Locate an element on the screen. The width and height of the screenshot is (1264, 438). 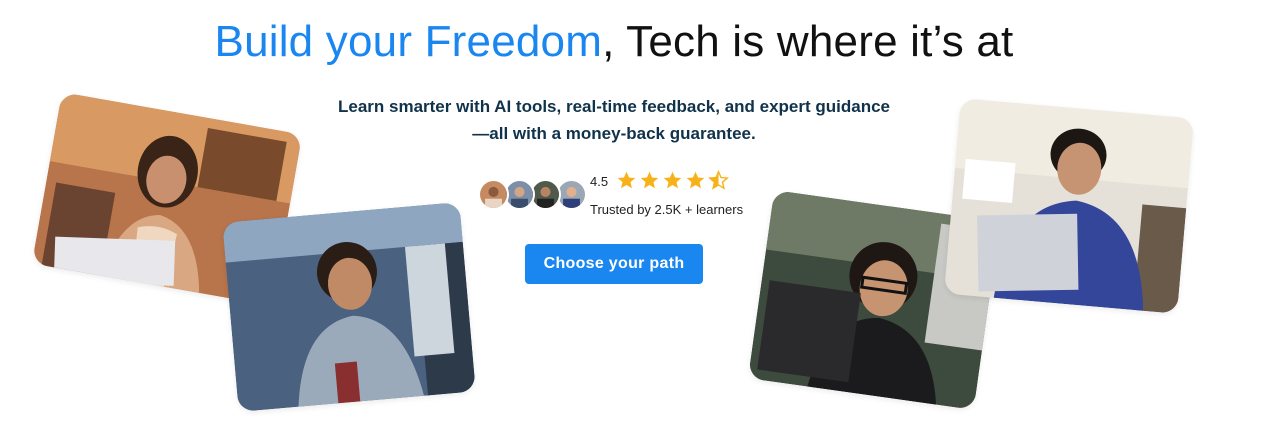
star-half-icon is located at coordinates (718, 180).